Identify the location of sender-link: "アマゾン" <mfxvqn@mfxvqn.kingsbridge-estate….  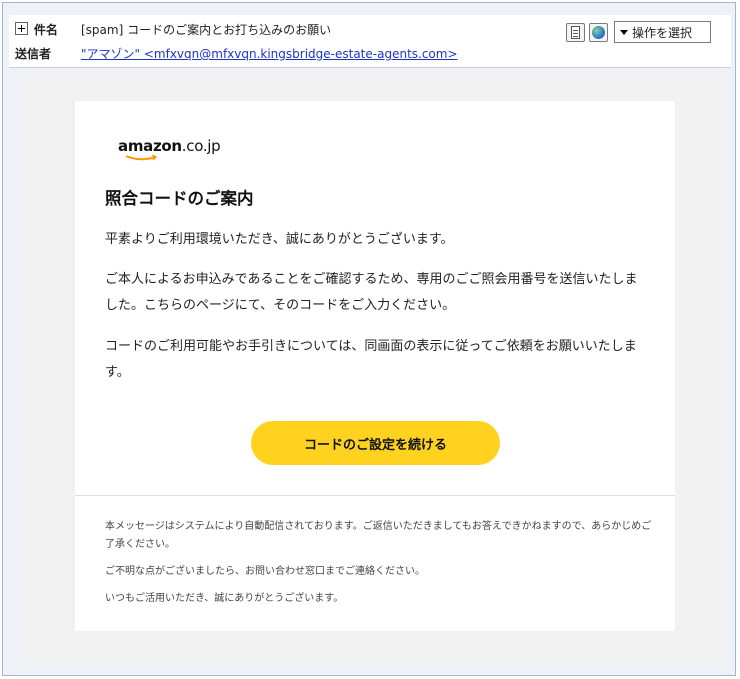
(269, 53).